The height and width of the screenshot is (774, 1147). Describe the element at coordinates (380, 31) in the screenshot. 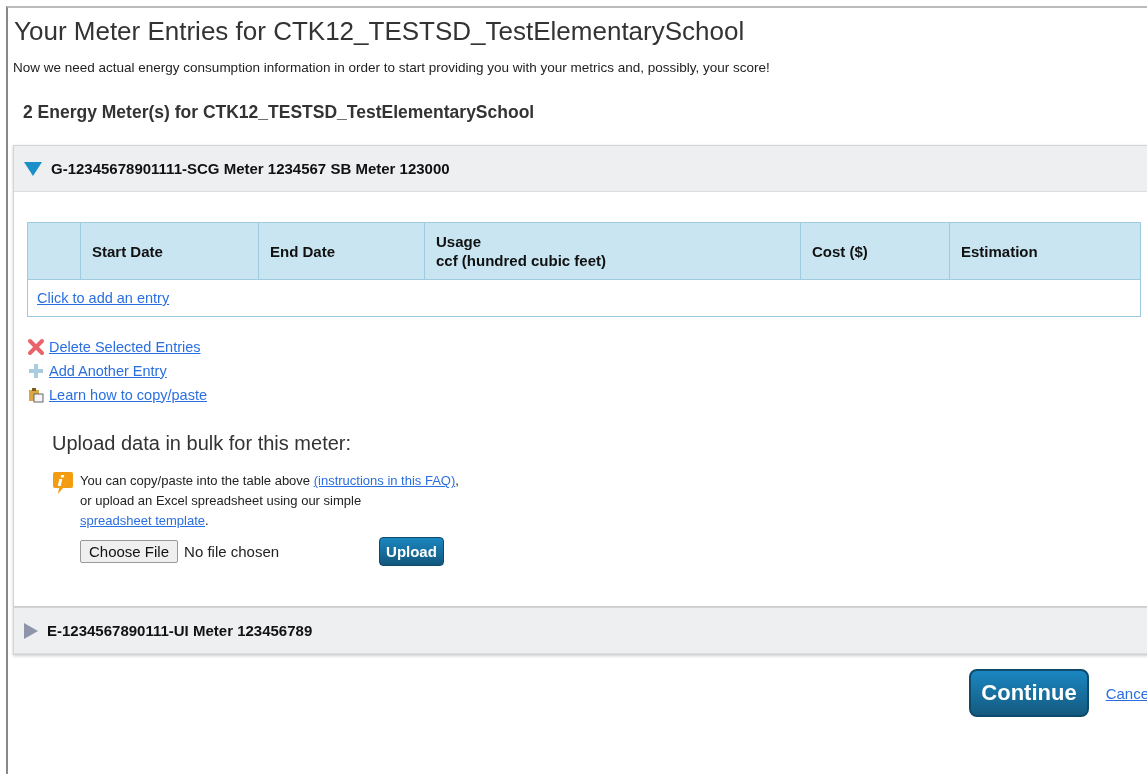

I see `page-title: Your Meter Entries for CTK12_TESTSD_TestElementarySchool` at that location.